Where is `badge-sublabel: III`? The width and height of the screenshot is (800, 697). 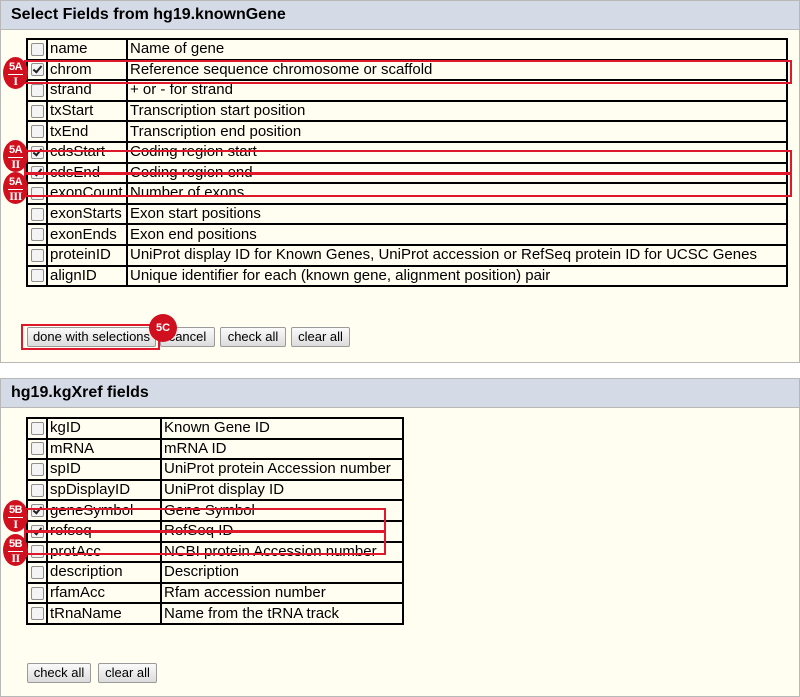
badge-sublabel: III is located at coordinates (15, 196).